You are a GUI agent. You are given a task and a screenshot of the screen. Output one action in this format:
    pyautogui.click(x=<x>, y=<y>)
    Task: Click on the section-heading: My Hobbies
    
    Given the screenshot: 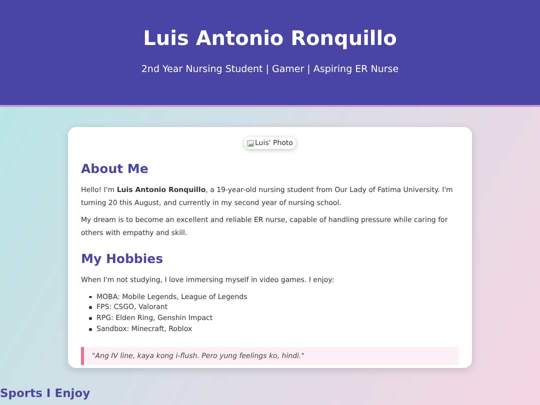 What is the action you would take?
    pyautogui.click(x=122, y=258)
    